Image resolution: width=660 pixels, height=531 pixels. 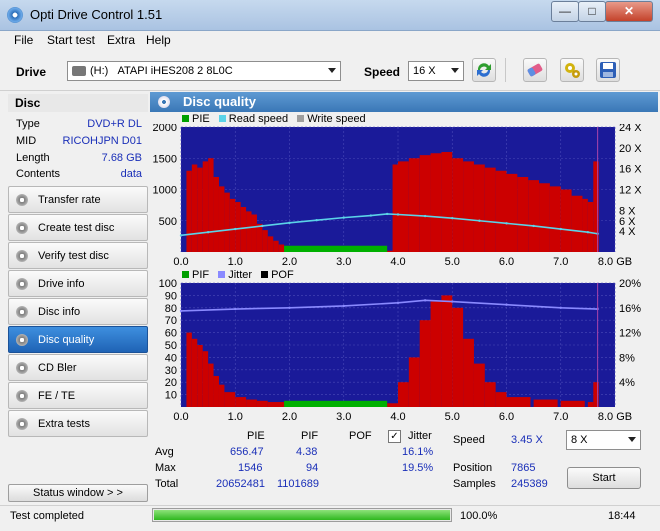 What do you see at coordinates (302, 515) in the screenshot?
I see `progress-bar` at bounding box center [302, 515].